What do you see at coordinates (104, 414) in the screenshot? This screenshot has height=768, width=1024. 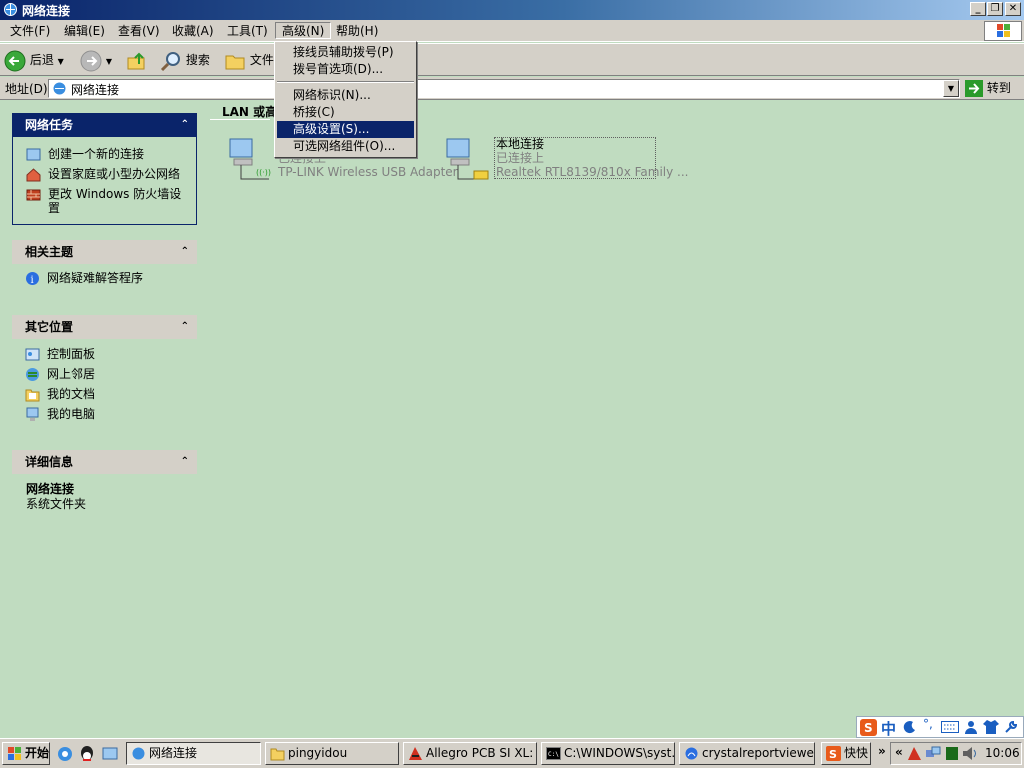 I see `place-my-computer: 我的电脑` at bounding box center [104, 414].